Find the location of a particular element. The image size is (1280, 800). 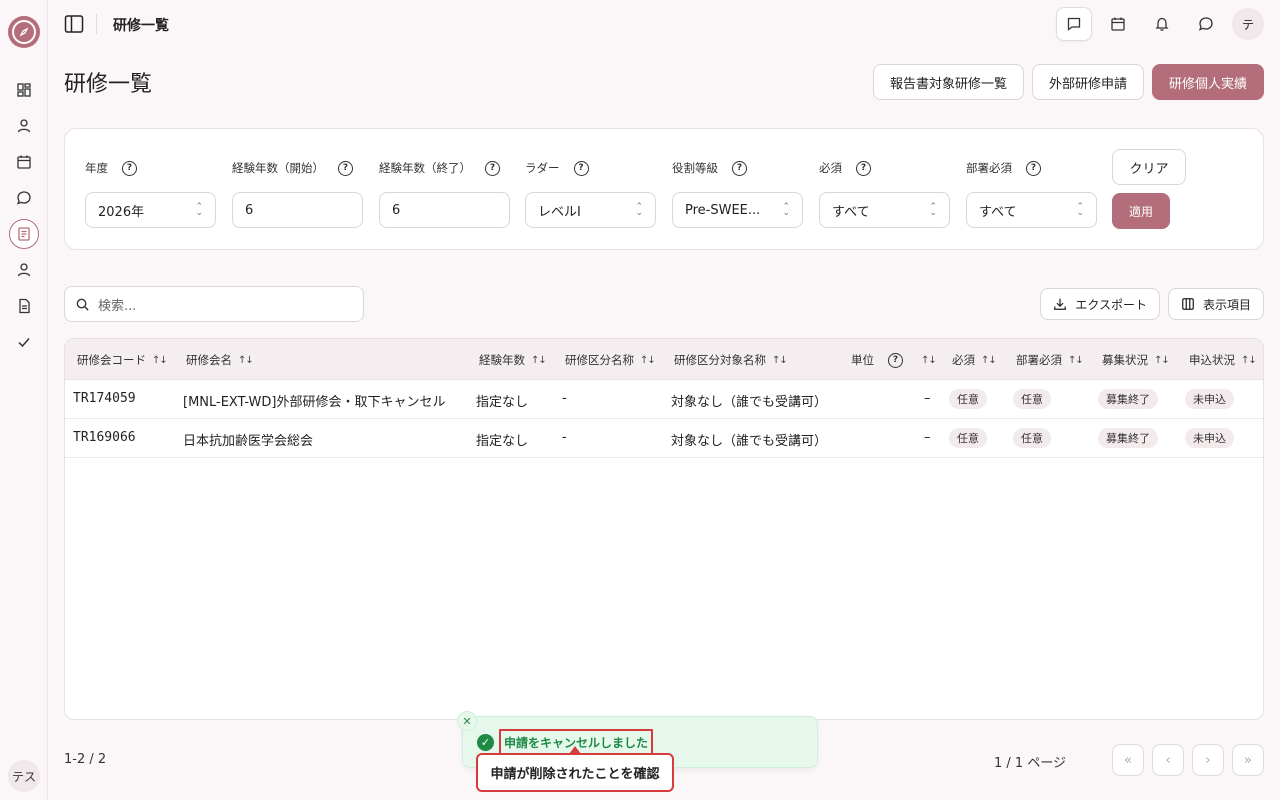

sidebar-toggle-icon is located at coordinates (74, 24).